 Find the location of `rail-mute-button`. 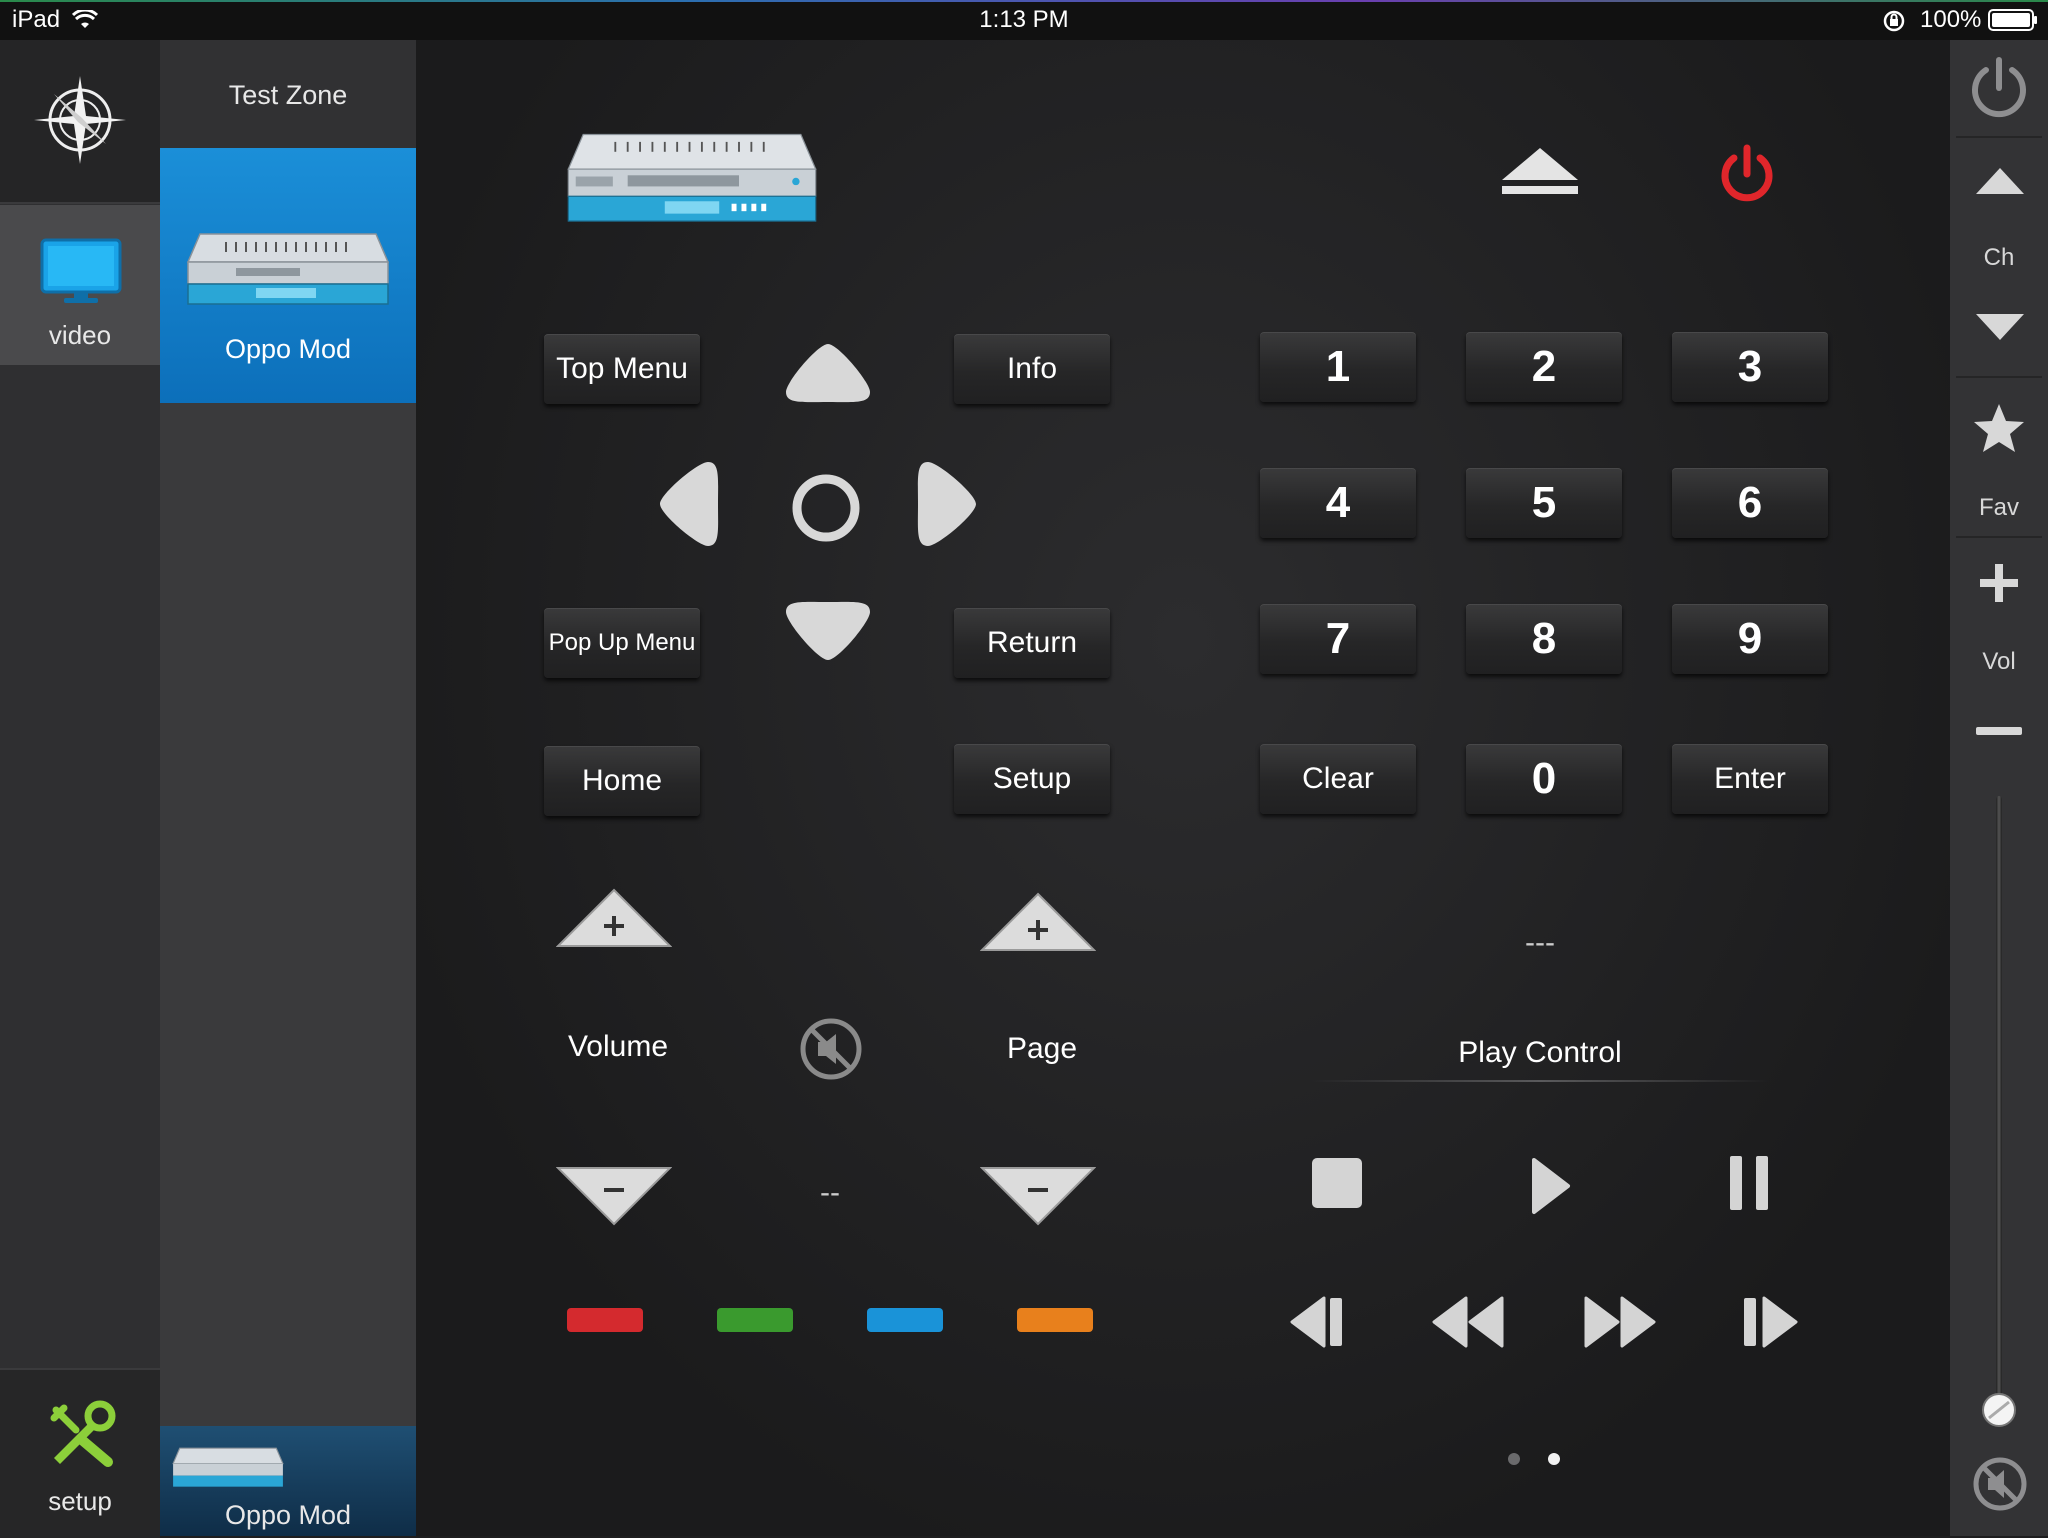

rail-mute-button is located at coordinates (2000, 1484).